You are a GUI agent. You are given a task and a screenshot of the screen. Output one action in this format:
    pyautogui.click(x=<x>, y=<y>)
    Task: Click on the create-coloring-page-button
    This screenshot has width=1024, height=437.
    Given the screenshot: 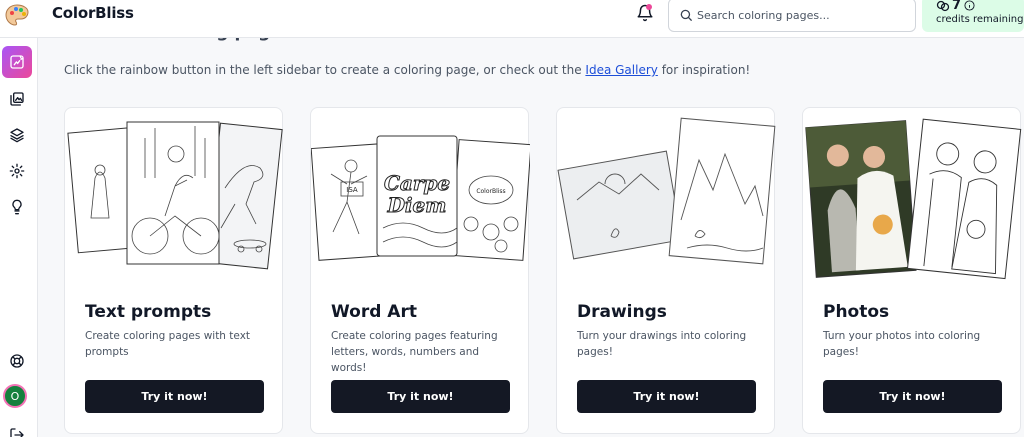 What is the action you would take?
    pyautogui.click(x=17, y=62)
    